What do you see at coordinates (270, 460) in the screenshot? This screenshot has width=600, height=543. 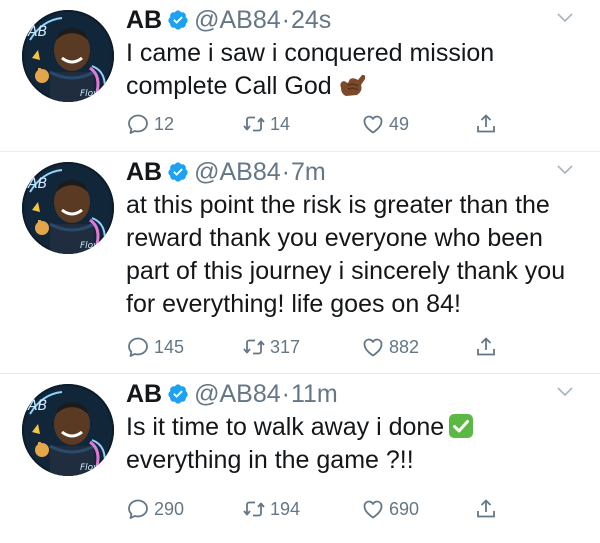 I see `tweet-text-after: everything in the game ?!!` at bounding box center [270, 460].